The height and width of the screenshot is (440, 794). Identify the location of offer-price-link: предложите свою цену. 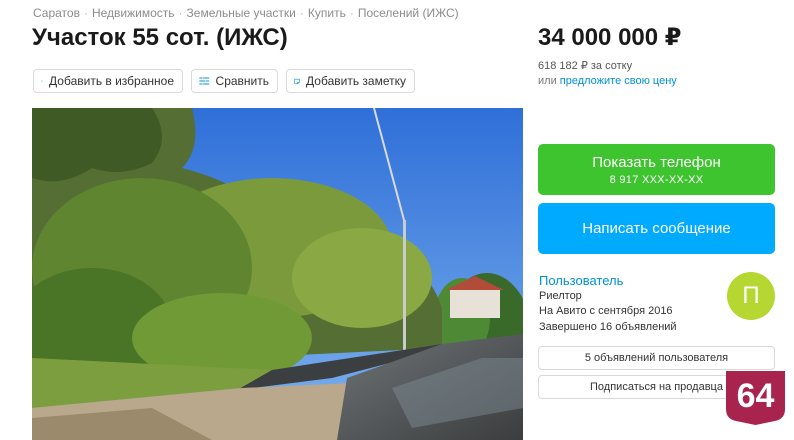
(618, 81).